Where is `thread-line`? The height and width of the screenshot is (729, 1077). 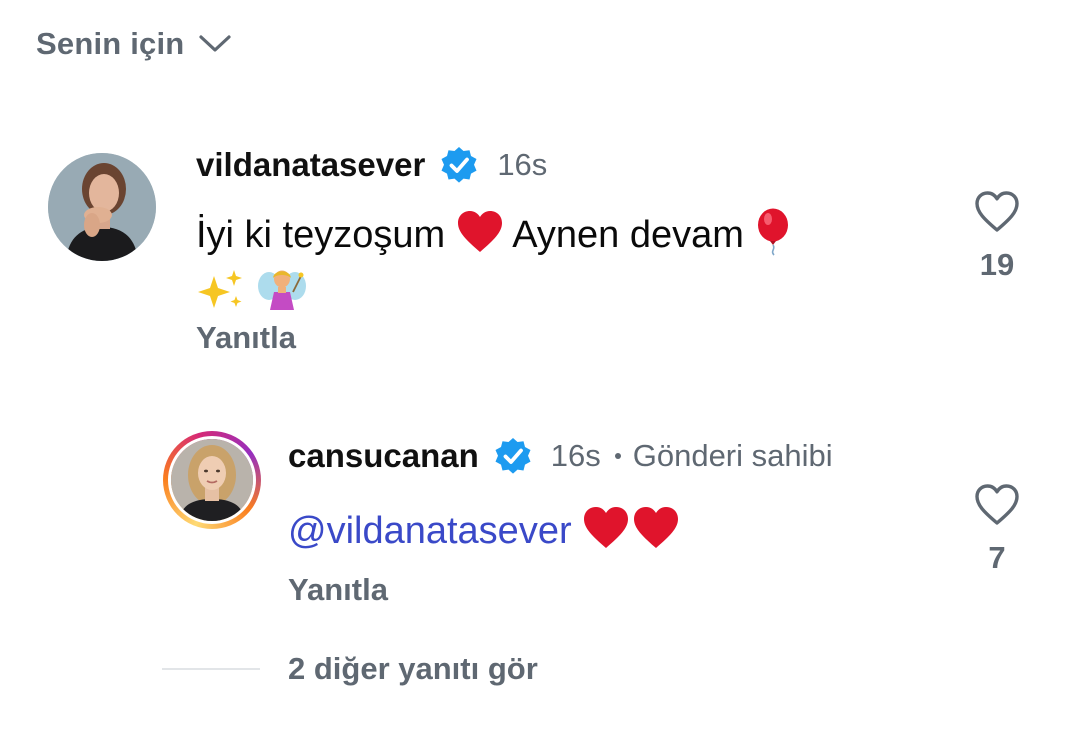 thread-line is located at coordinates (211, 669).